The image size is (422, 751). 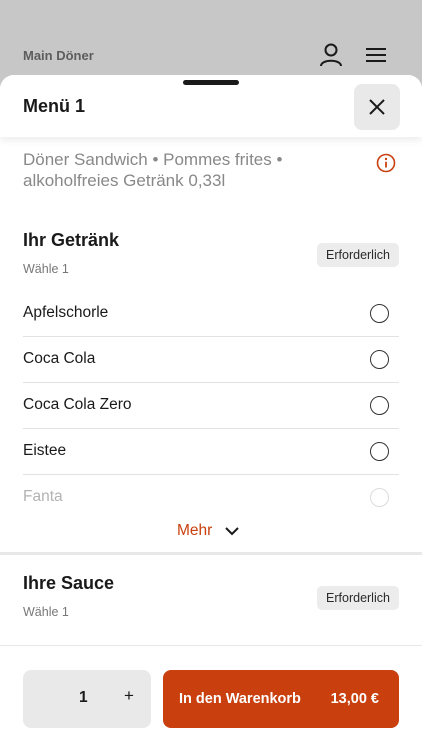 What do you see at coordinates (211, 106) in the screenshot?
I see `sheet-header: Menü 1` at bounding box center [211, 106].